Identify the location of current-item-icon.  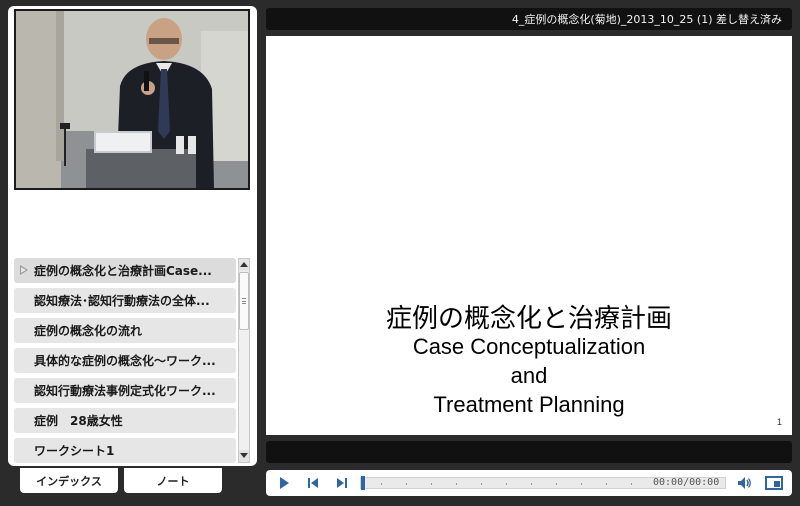
(24, 270).